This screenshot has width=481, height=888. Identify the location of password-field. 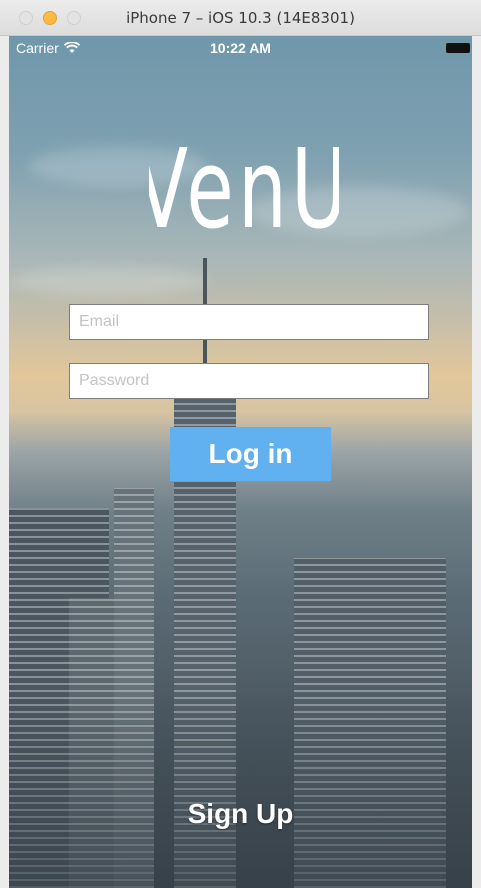
(249, 381).